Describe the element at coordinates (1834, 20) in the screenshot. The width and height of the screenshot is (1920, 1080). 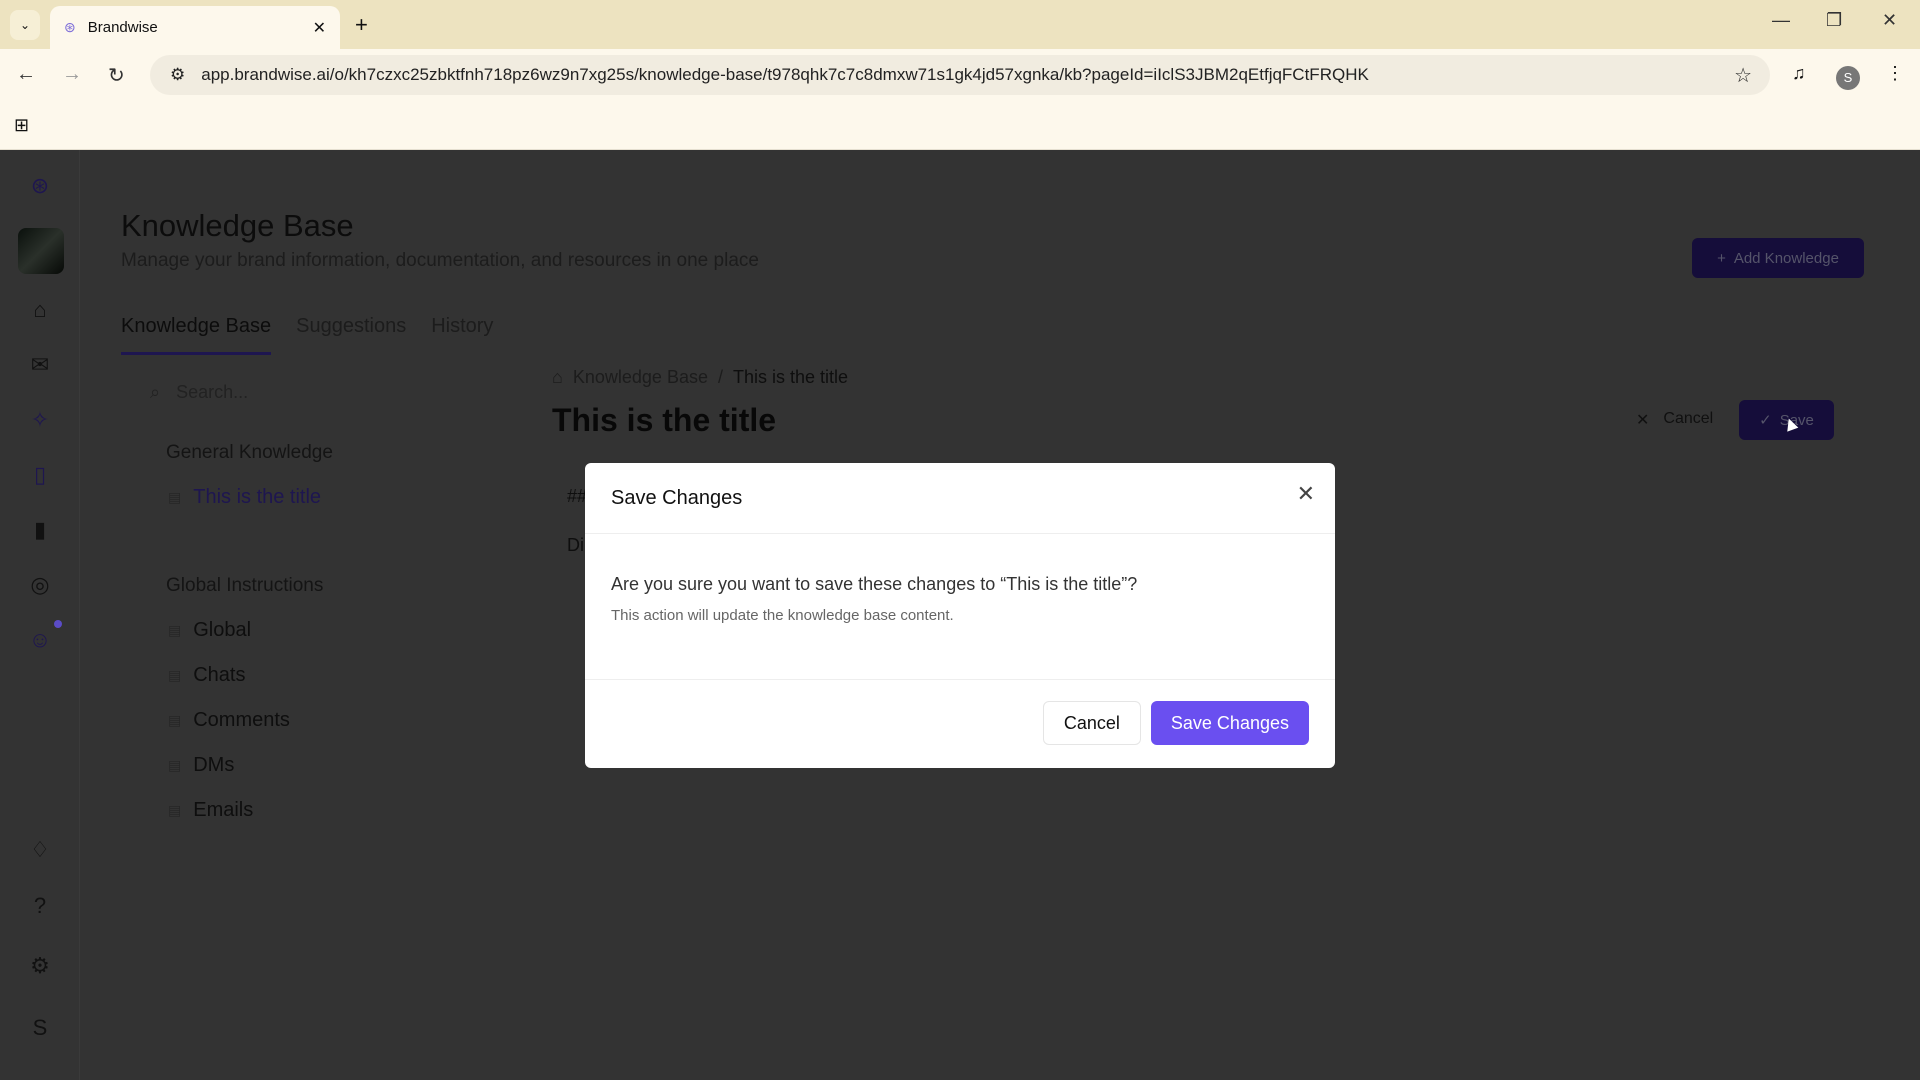
I see `restore-icon: ❐` at that location.